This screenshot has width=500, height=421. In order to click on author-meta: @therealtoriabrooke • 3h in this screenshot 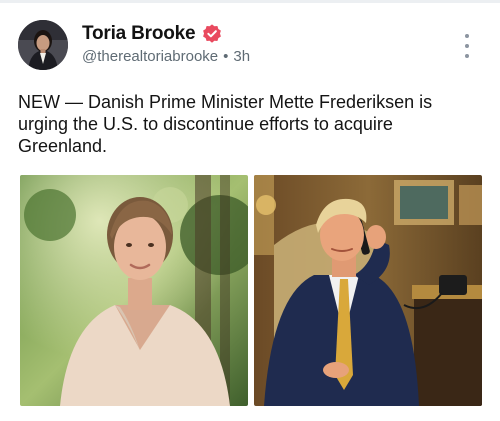, I will do `click(166, 56)`.